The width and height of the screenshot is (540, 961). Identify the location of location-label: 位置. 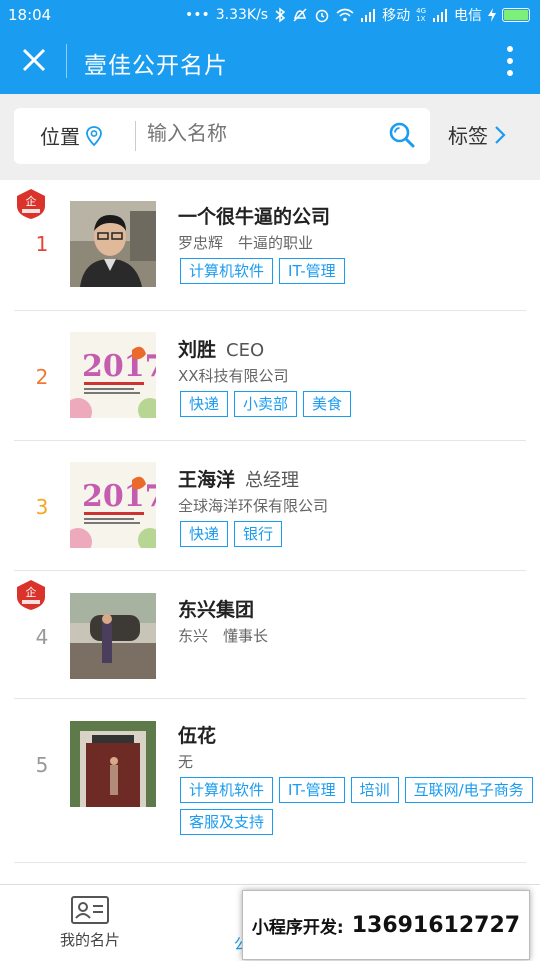
(60, 137).